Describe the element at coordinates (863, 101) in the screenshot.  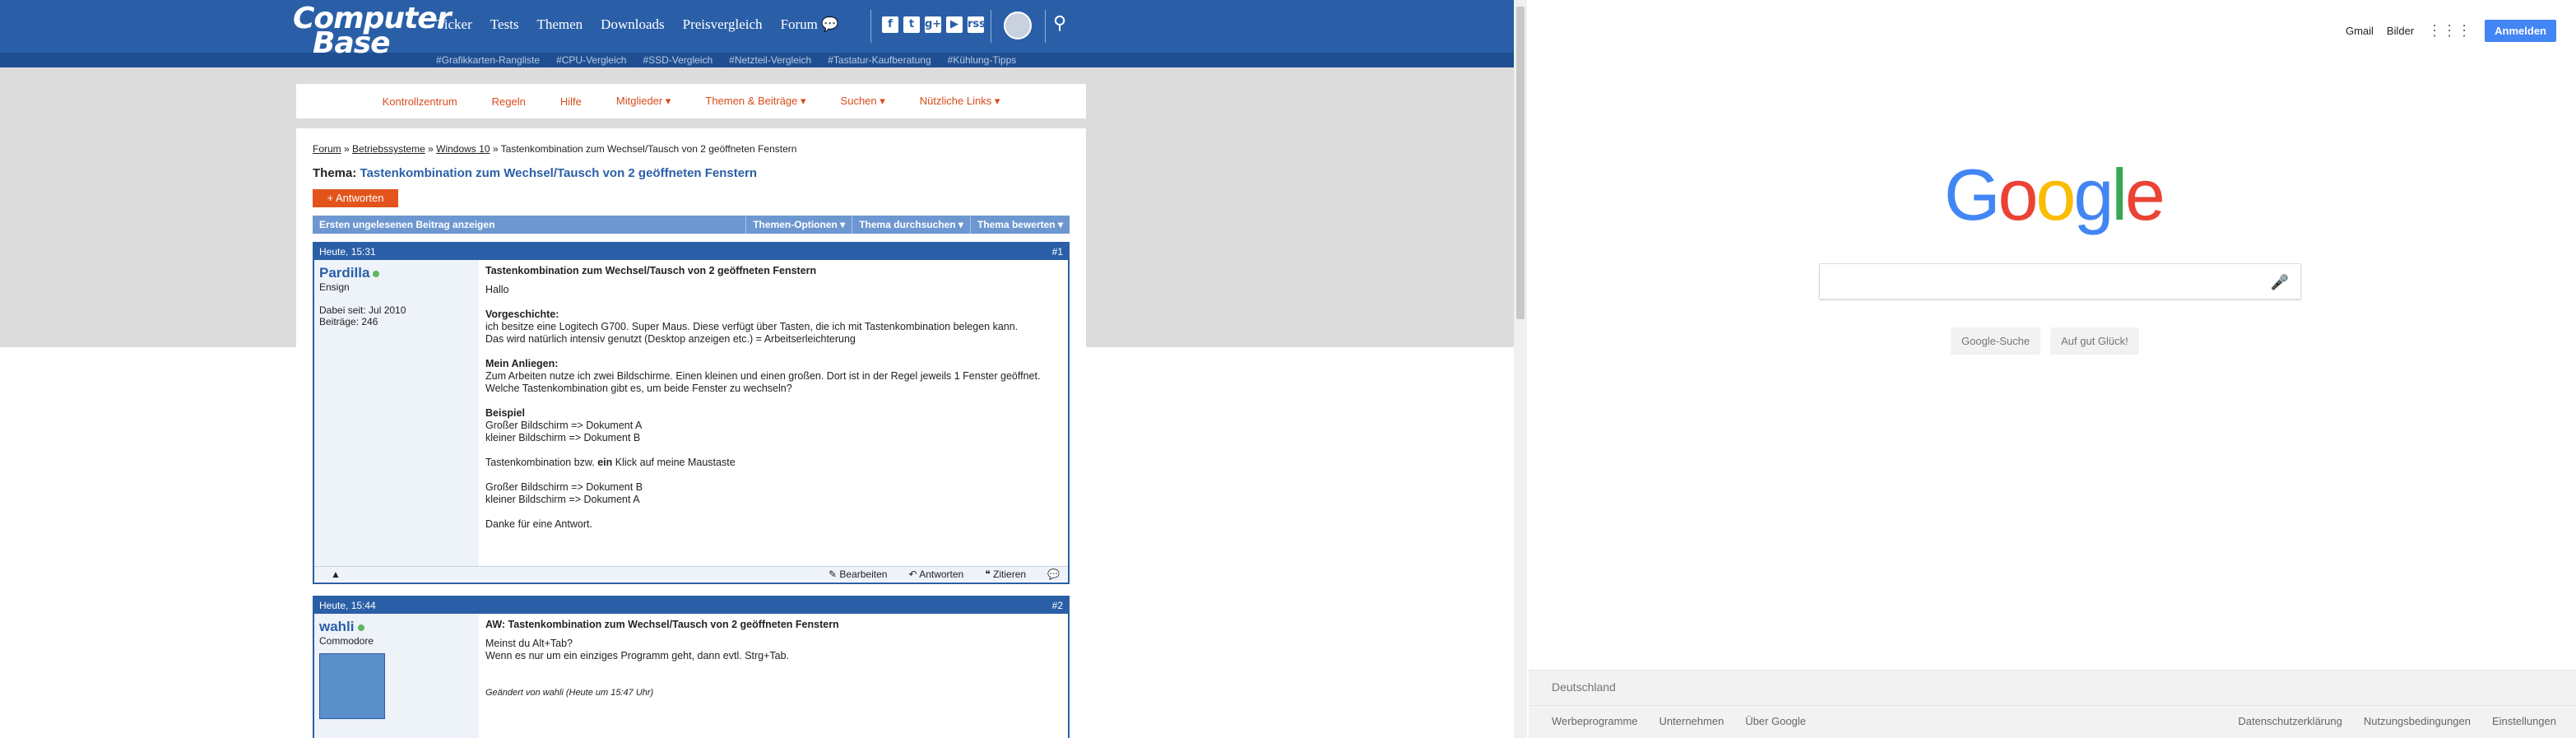
I see `subnav-suchen: Suchen ▾` at that location.